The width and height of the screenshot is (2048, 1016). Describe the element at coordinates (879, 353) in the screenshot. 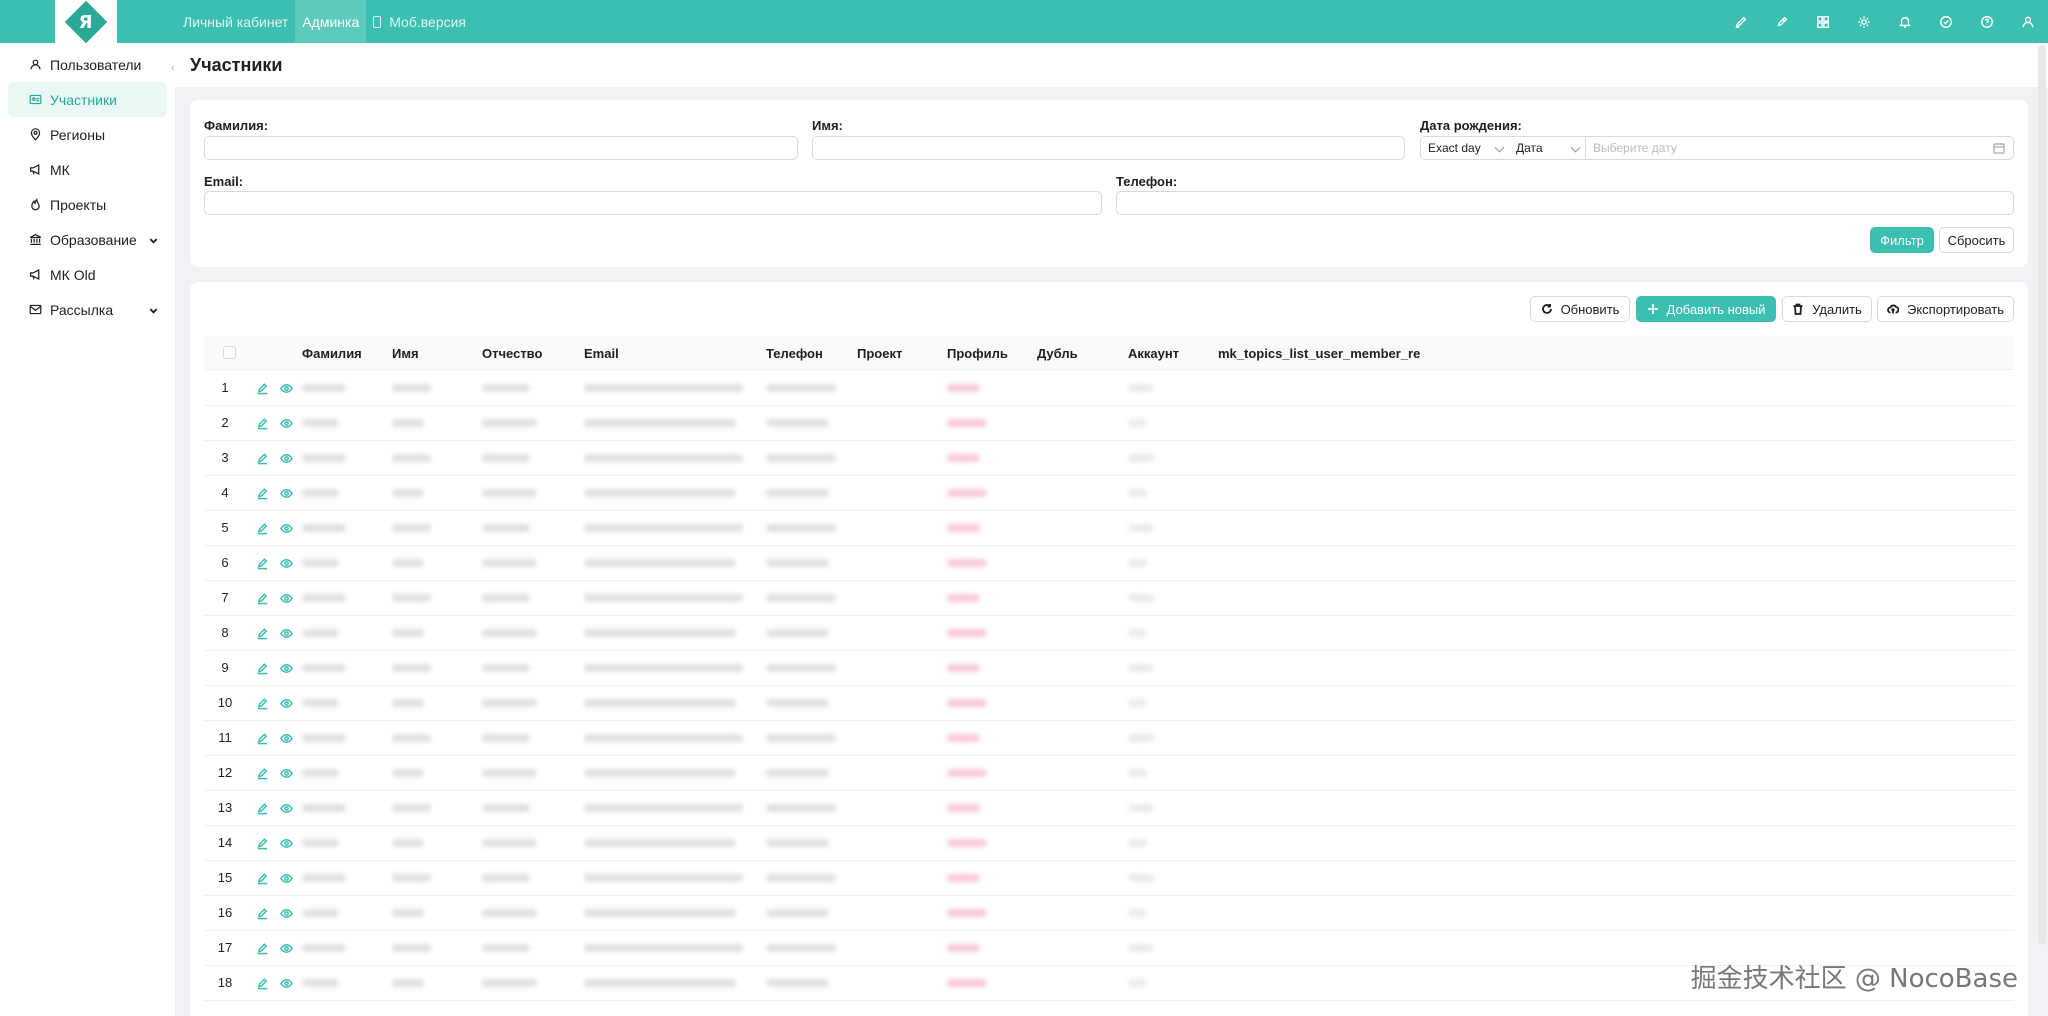

I see `column-header-project: Проект` at that location.